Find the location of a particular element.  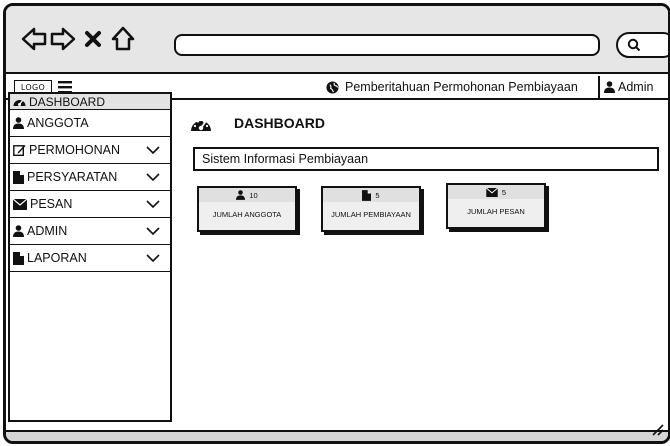

edit-icon is located at coordinates (19, 150).